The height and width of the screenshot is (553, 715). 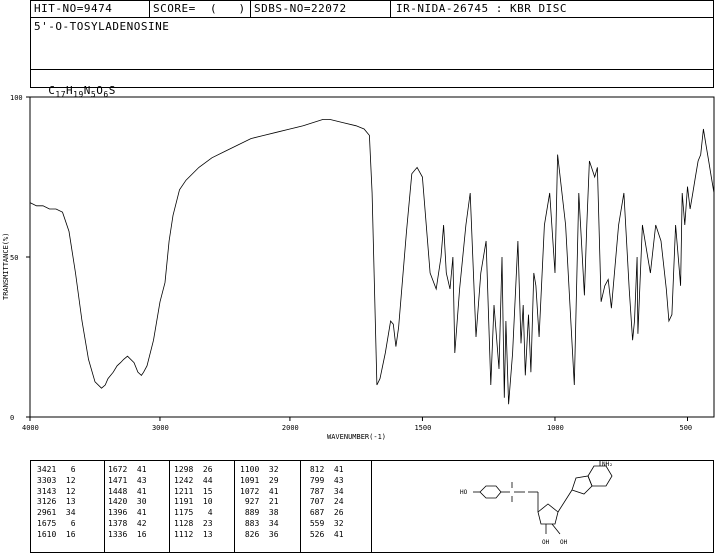 I want to click on structure-label-nh2: NH₂, so click(x=607, y=464).